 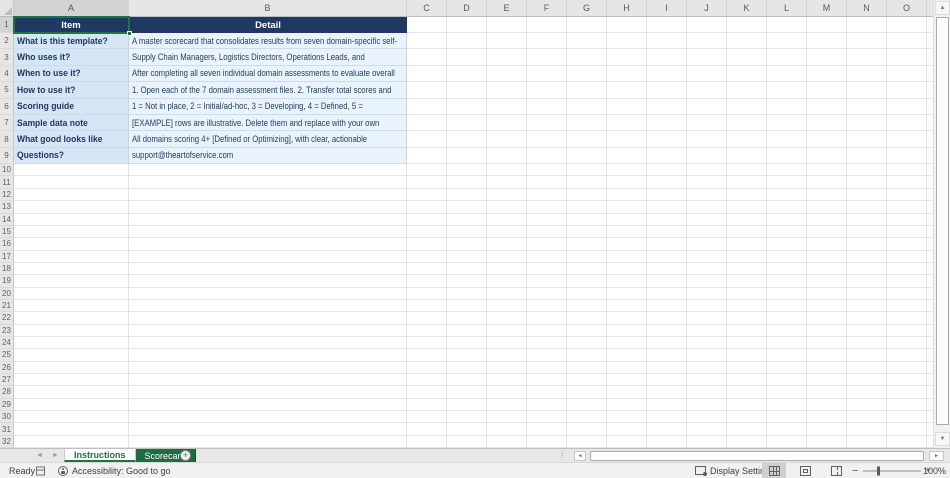 I want to click on tab-nav-right-icon: ►, so click(x=55, y=455).